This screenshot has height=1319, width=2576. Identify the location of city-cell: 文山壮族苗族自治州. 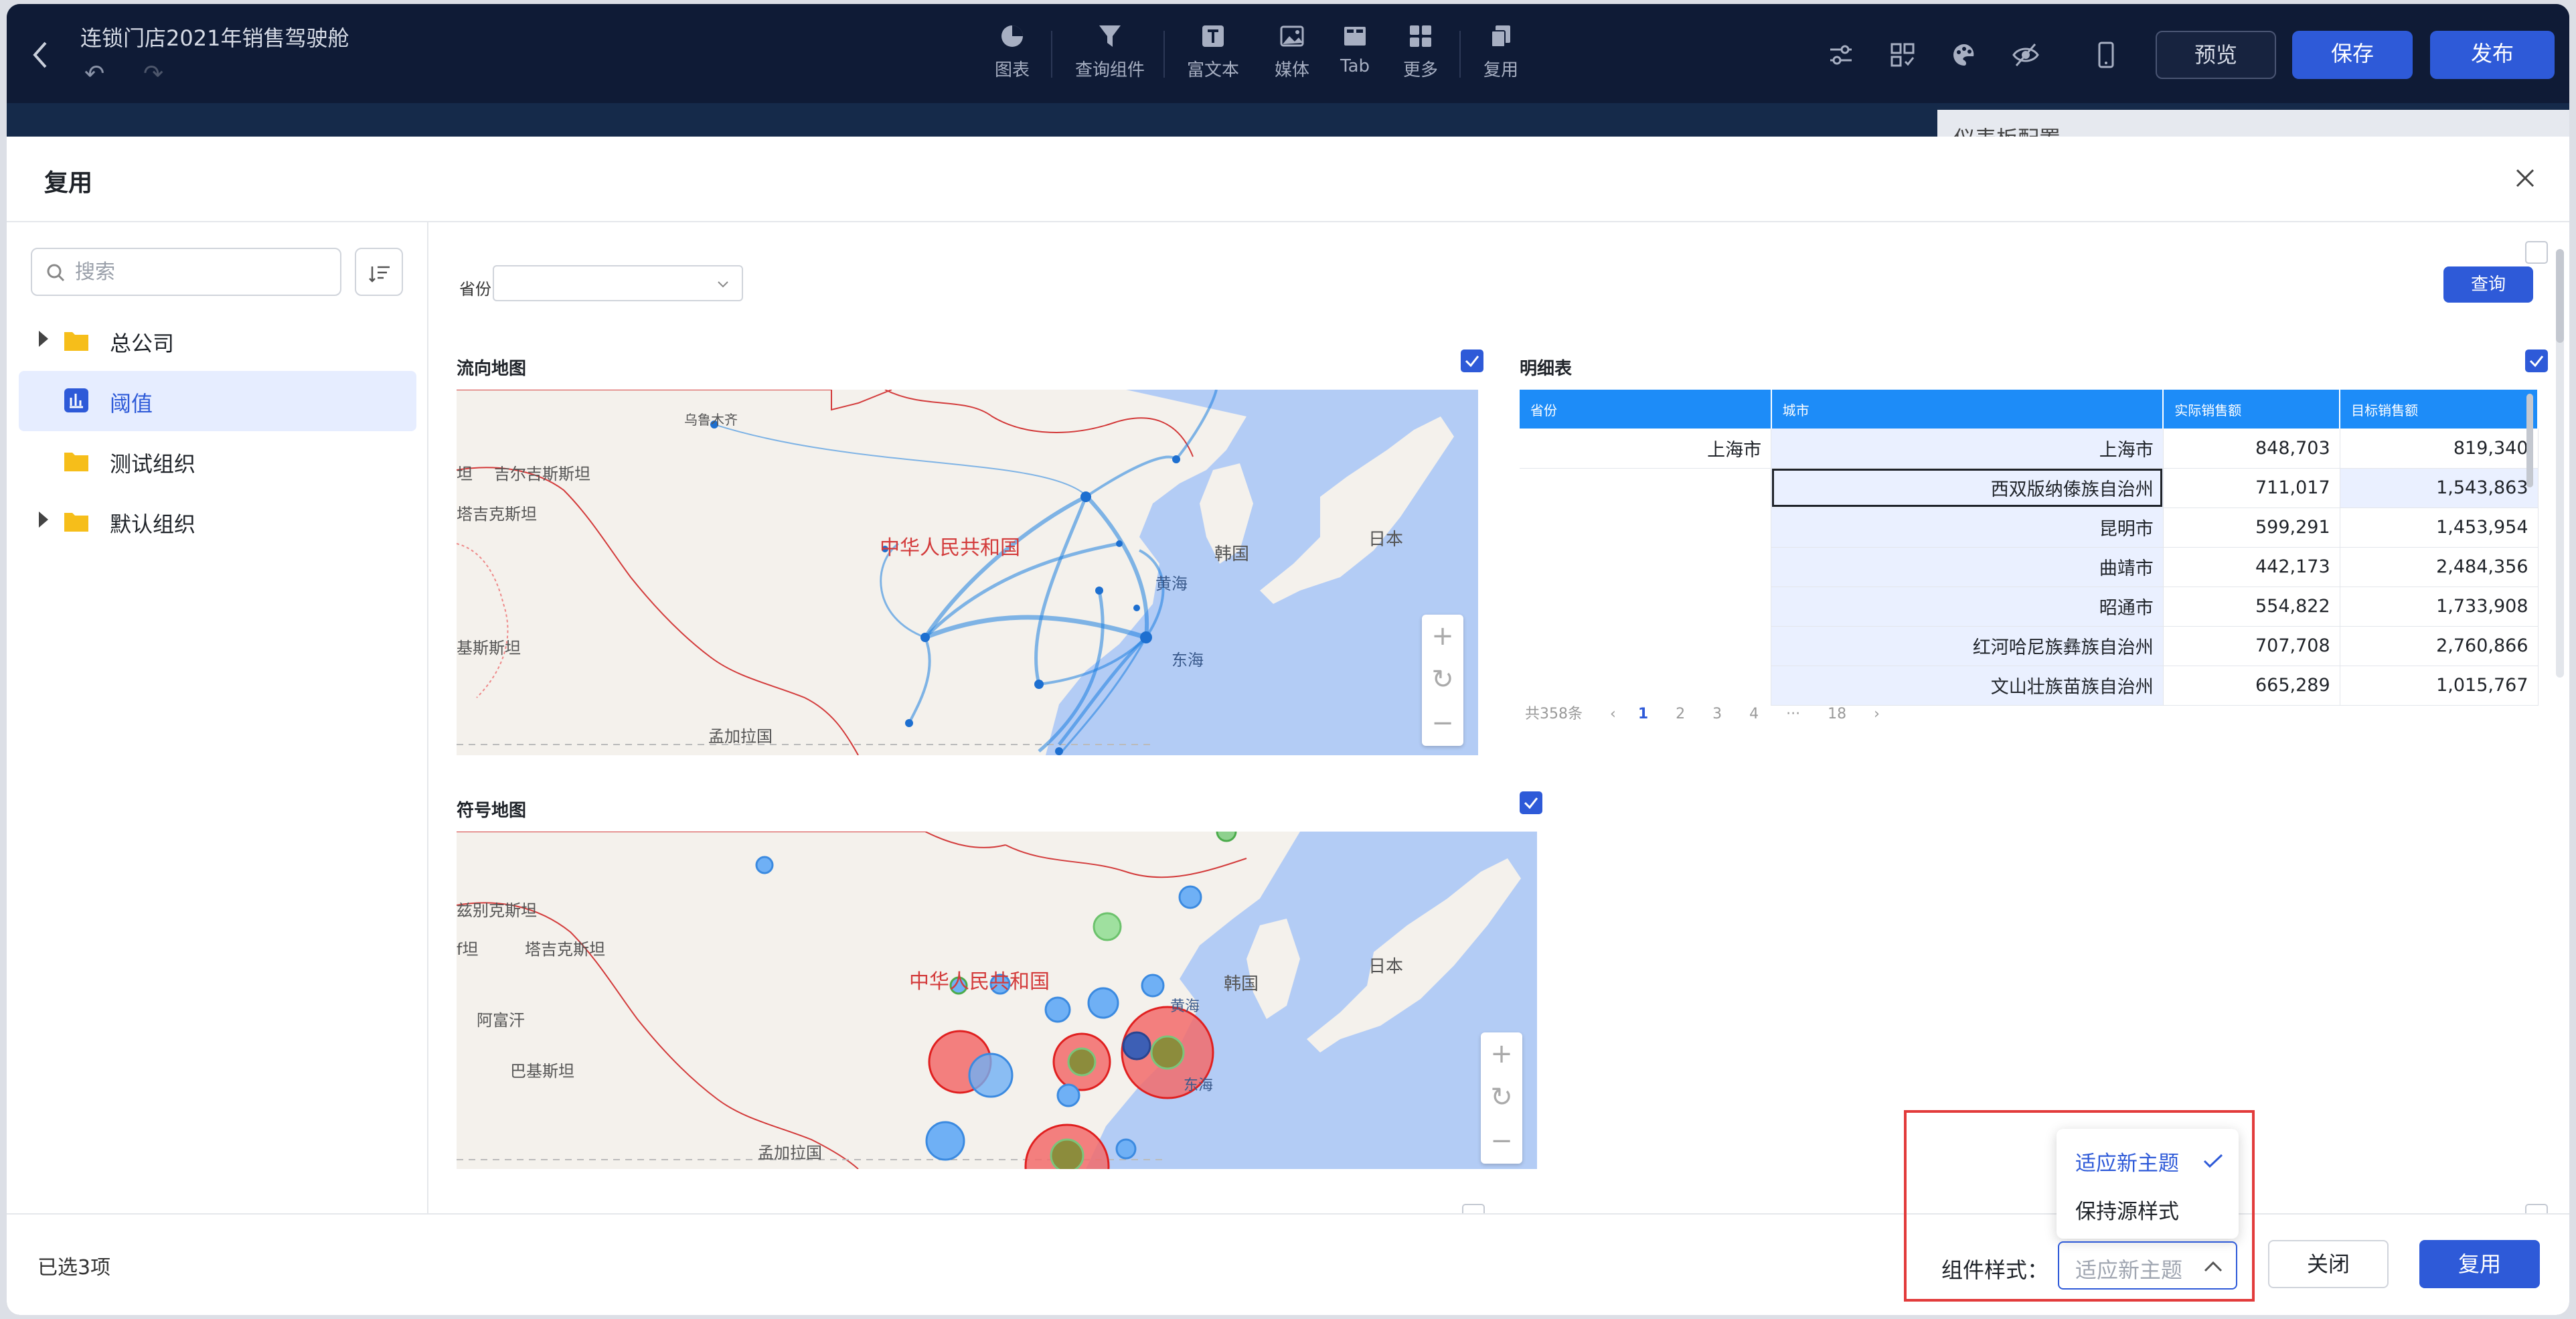
(1968, 686).